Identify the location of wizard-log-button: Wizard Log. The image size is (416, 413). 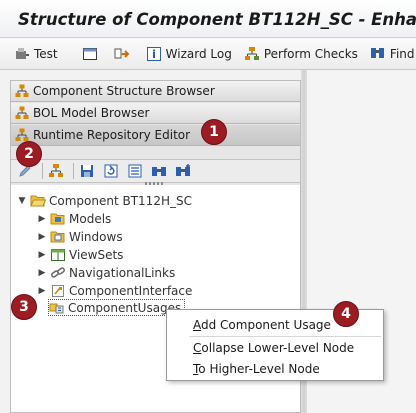
(189, 54).